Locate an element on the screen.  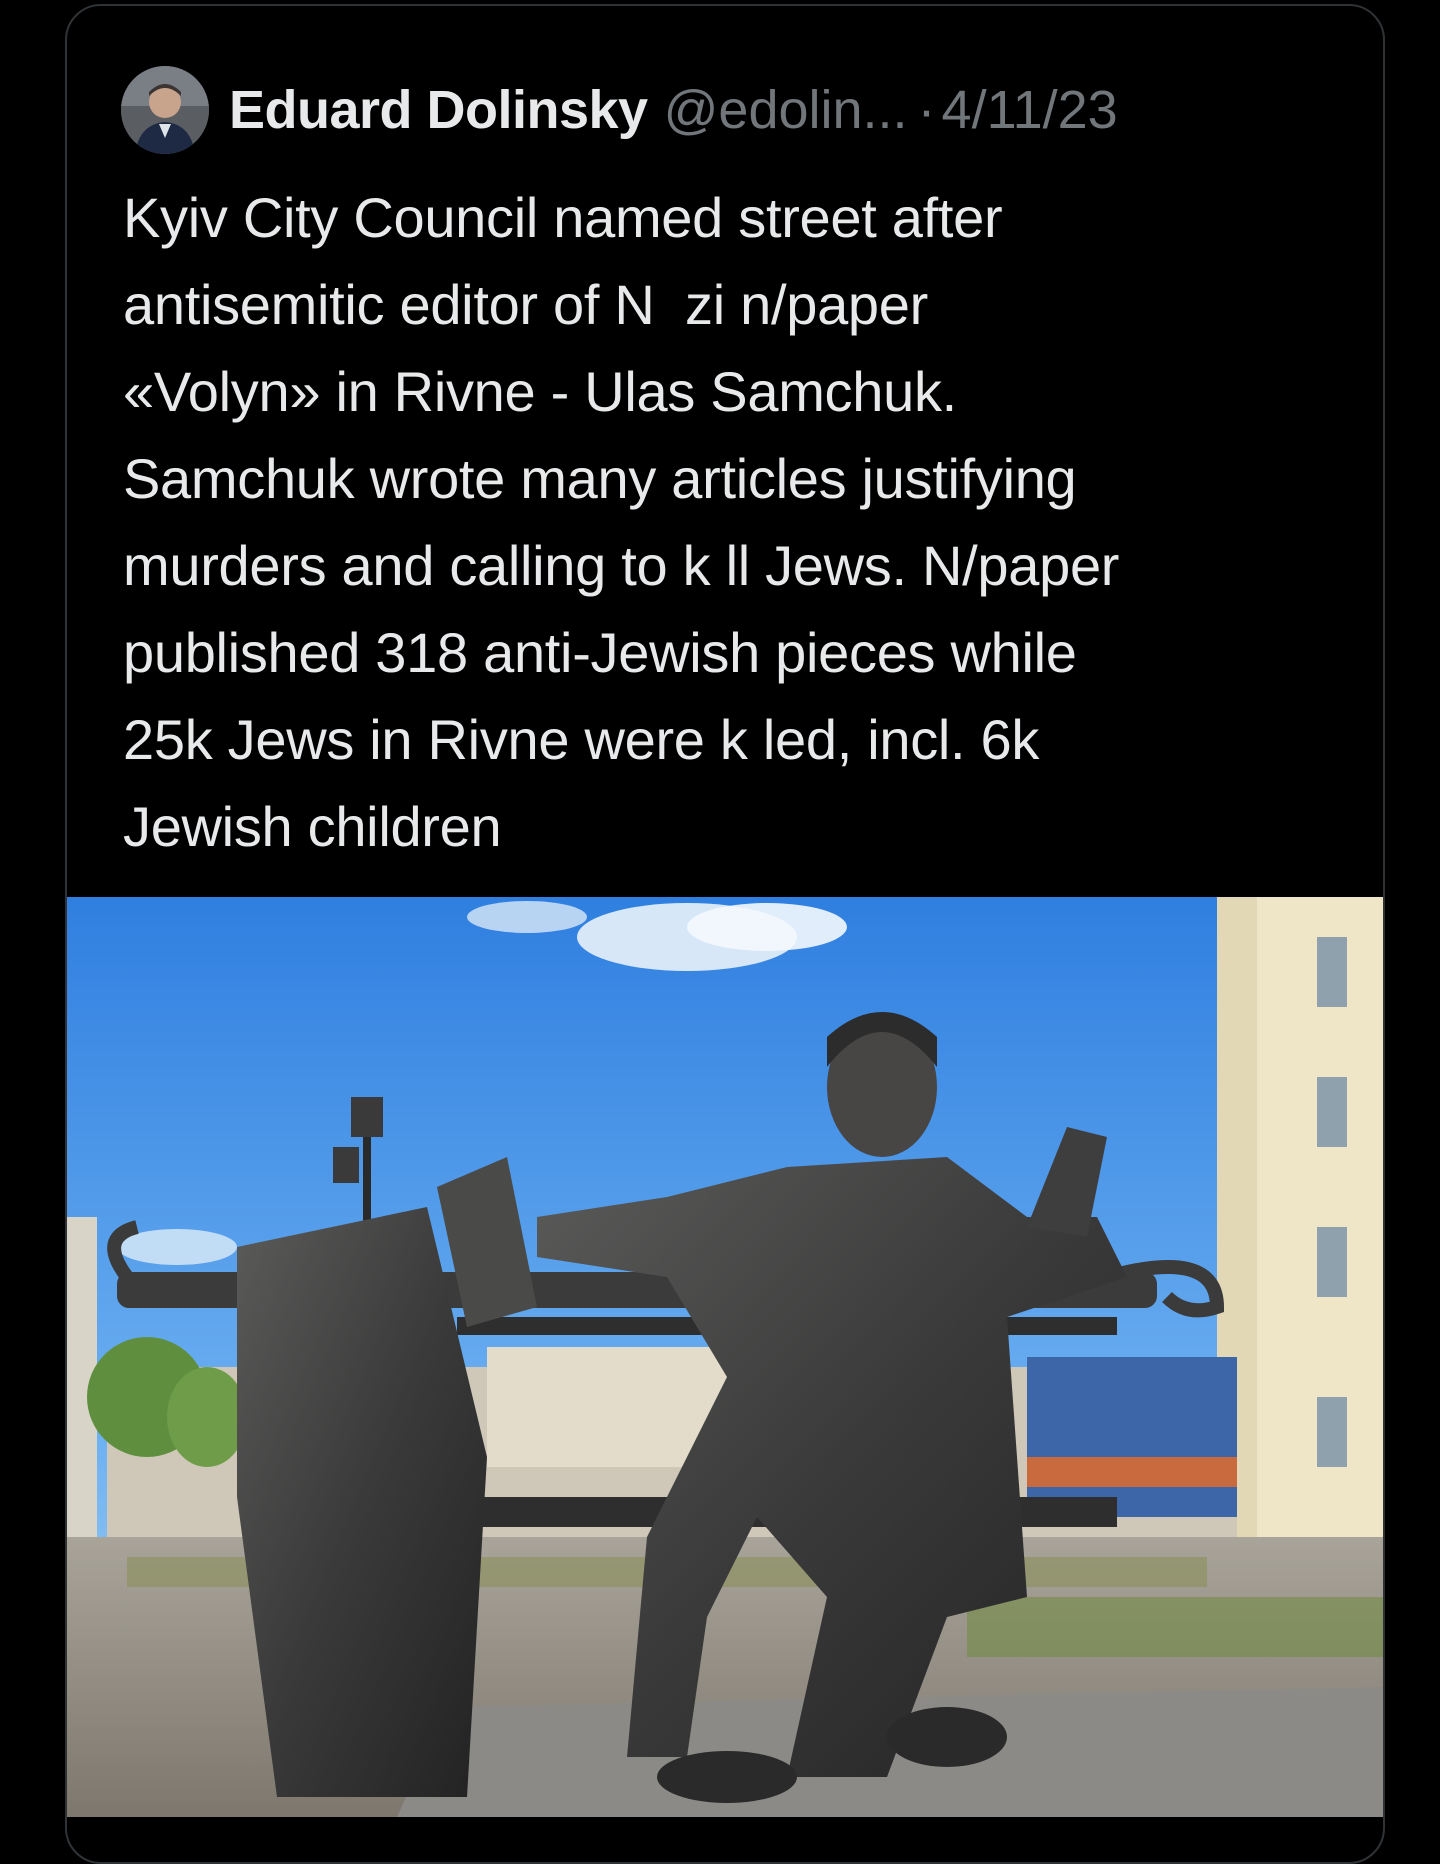
tweet-text-line: Kyiv City Council named street after is located at coordinates (563, 217).